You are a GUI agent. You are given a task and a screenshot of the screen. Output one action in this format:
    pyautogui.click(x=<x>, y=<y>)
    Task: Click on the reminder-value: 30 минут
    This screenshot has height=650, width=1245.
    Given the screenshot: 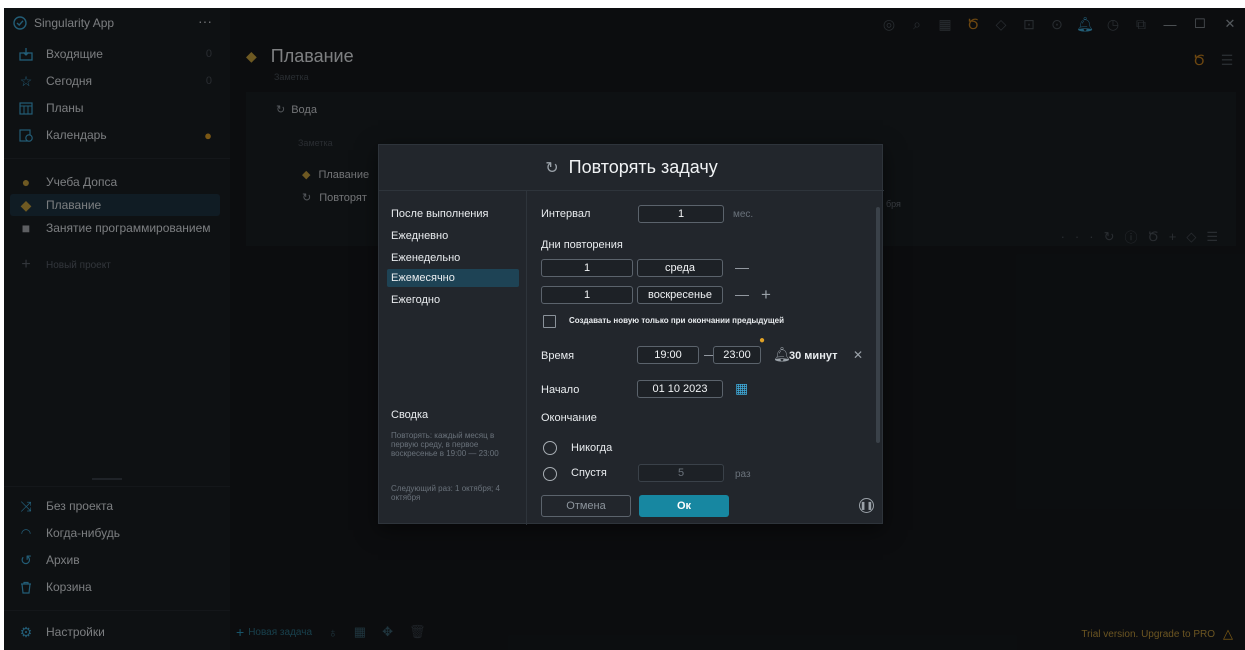 What is the action you would take?
    pyautogui.click(x=813, y=356)
    